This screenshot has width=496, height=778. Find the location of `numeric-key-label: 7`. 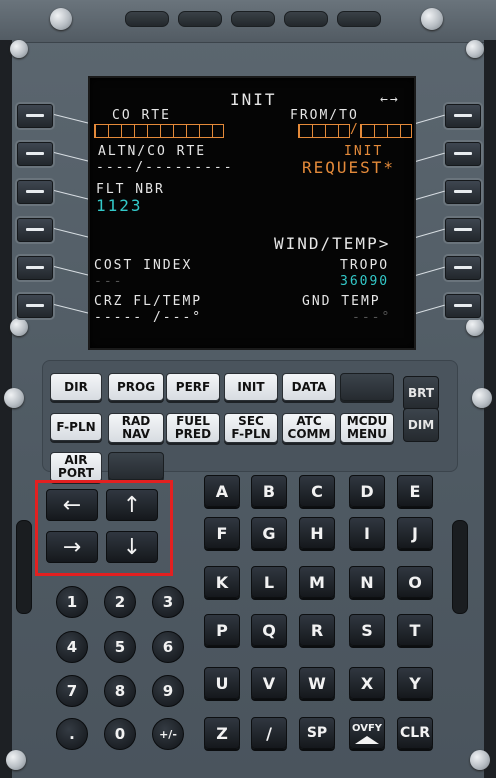

numeric-key-label: 7 is located at coordinates (72, 691).